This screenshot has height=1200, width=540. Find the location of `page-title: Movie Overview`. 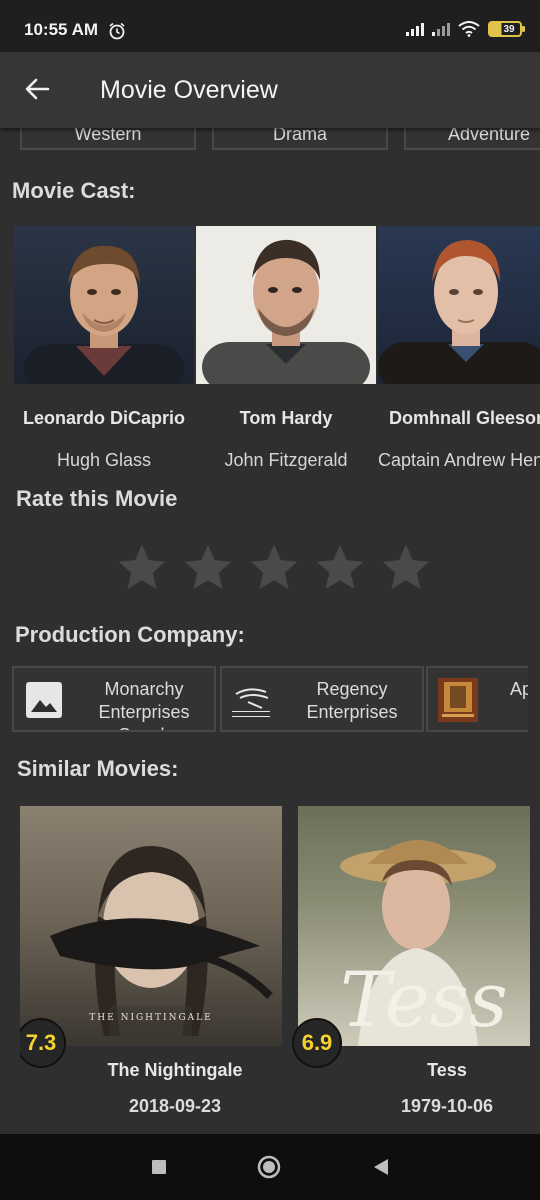

page-title: Movie Overview is located at coordinates (189, 90).